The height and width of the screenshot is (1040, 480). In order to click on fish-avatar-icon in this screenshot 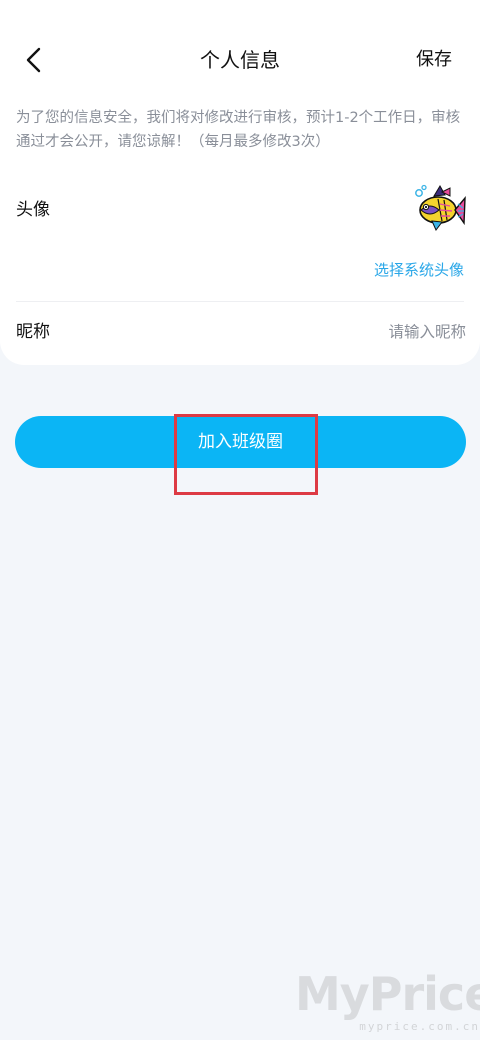, I will do `click(440, 207)`.